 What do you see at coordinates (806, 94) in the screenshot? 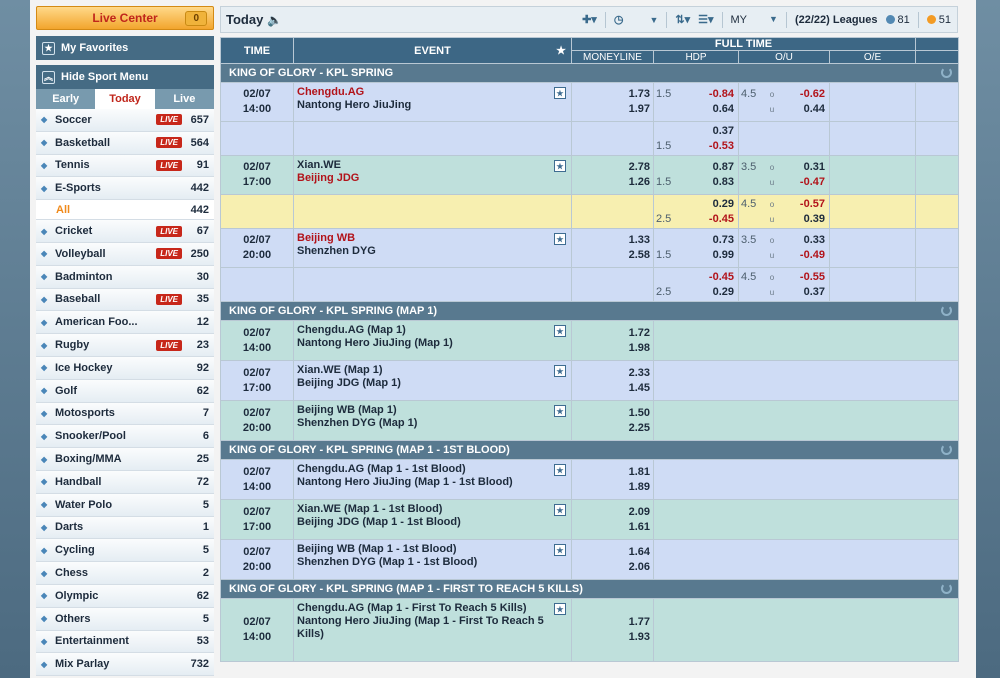
I see `over-odds: -0.62` at bounding box center [806, 94].